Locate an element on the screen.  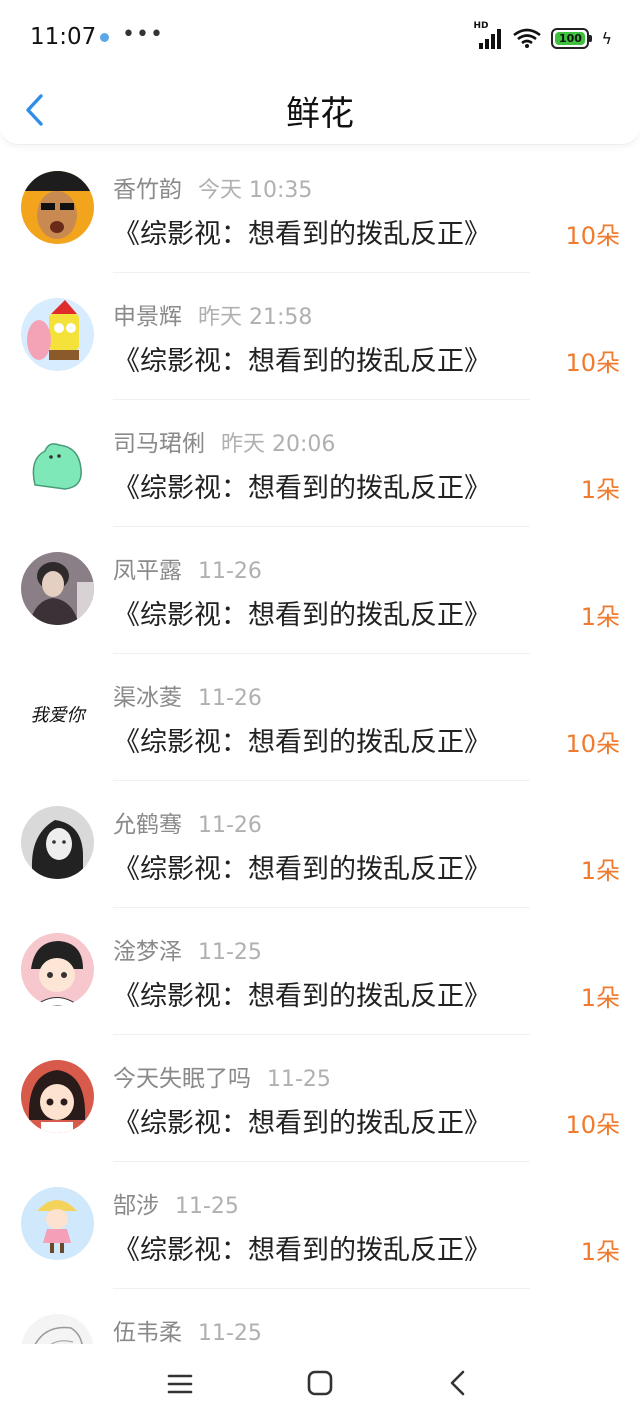
user-name: 凤平露 is located at coordinates (147, 571).